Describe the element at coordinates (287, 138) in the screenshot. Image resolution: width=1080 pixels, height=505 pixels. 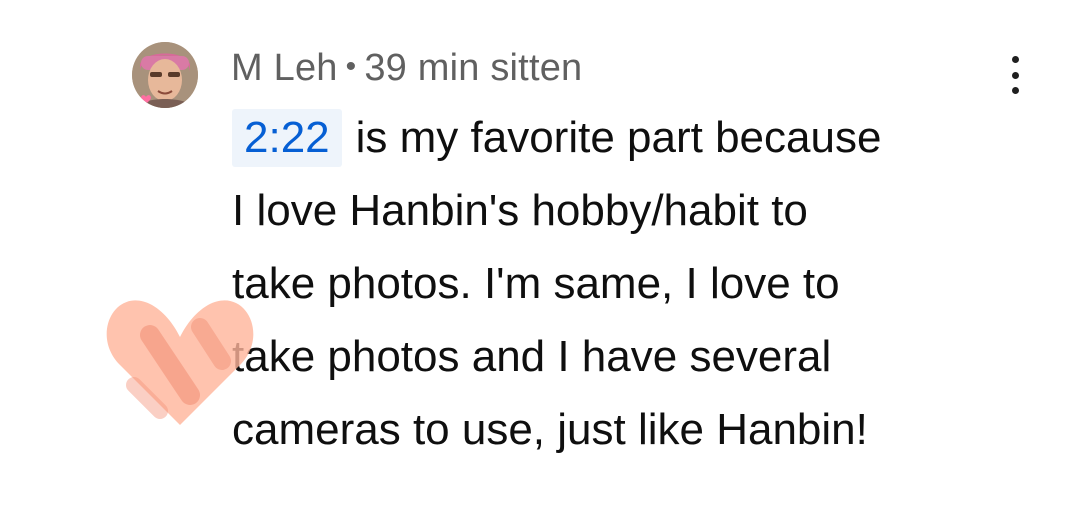
I see `timestamp-link: 2:22` at that location.